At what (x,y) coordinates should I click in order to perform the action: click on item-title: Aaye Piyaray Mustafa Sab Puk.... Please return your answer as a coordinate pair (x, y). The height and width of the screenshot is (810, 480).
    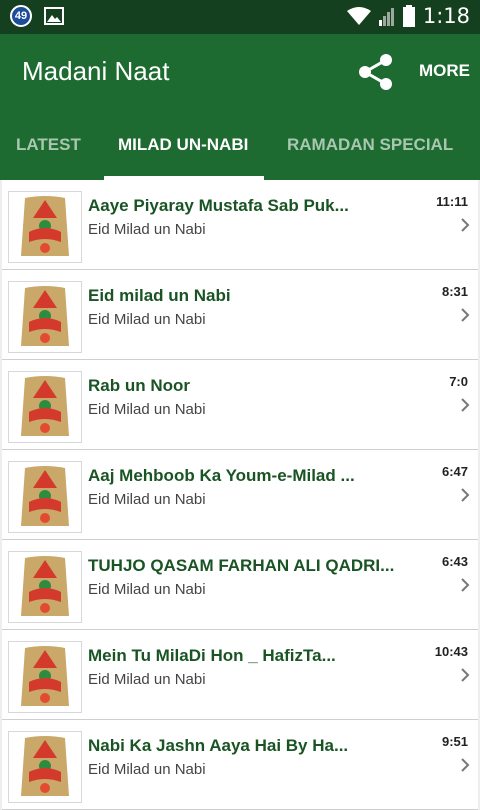
    Looking at the image, I should click on (218, 205).